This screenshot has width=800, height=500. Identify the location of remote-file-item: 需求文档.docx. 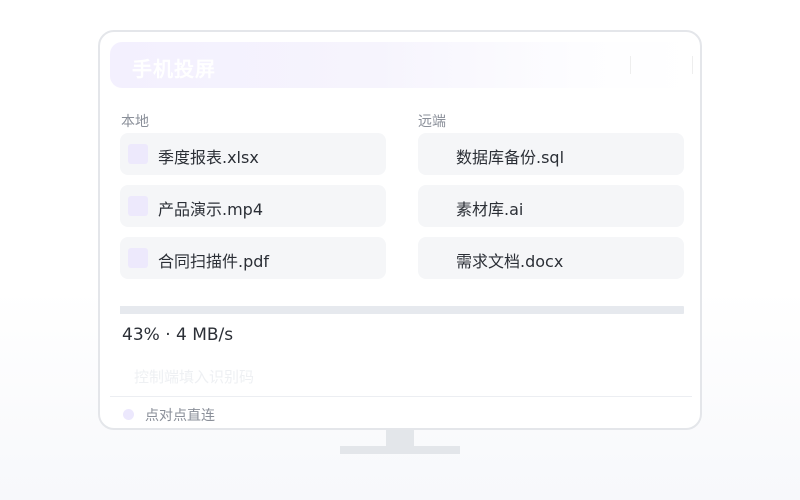
(551, 258).